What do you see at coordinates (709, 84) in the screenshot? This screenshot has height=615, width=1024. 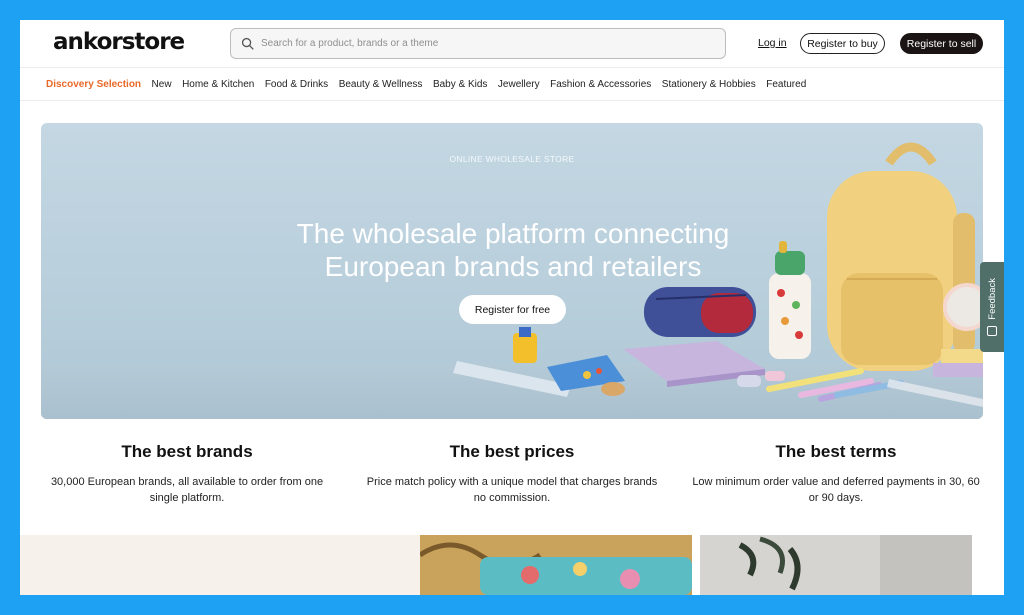 I see `nav-item-stationery-hobbies: Stationery & Hobbies` at bounding box center [709, 84].